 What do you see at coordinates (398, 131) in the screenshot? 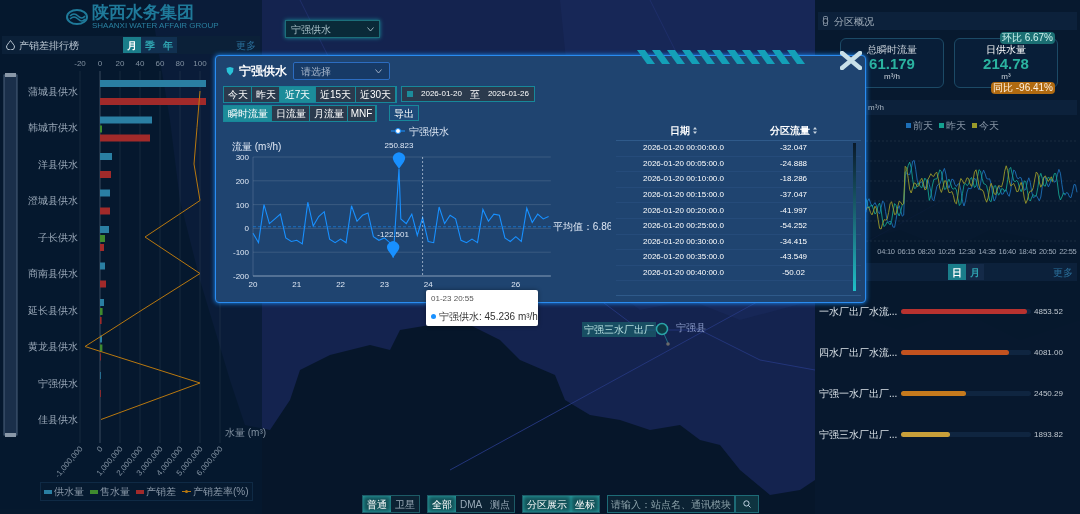
I see `legend-marker-icon` at bounding box center [398, 131].